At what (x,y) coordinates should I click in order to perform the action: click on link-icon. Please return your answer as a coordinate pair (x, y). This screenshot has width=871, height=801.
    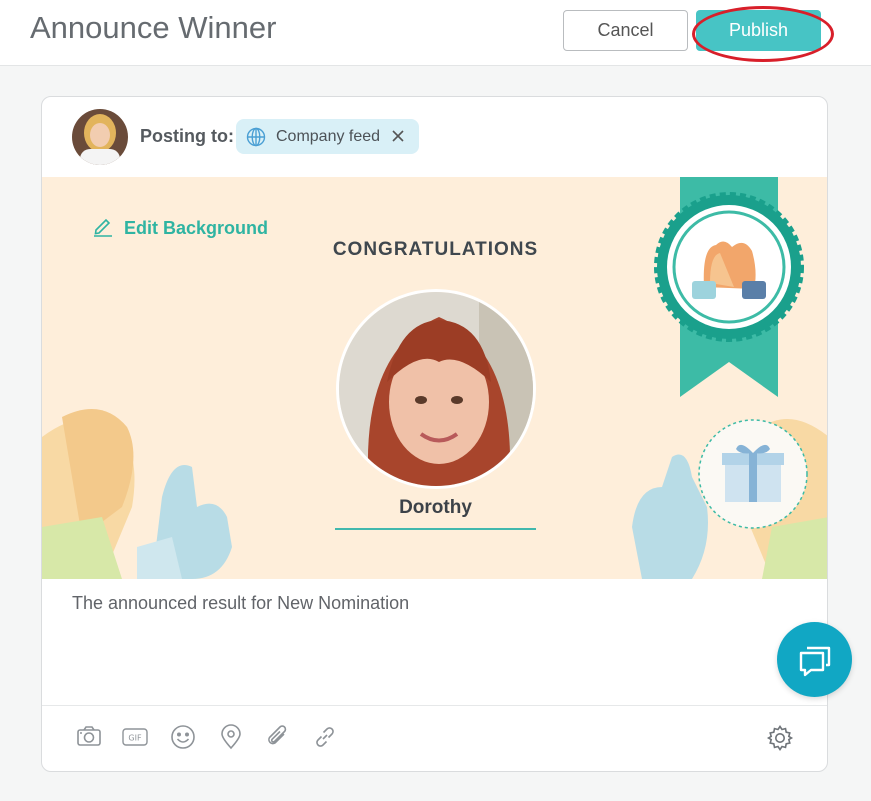
    Looking at the image, I should click on (325, 739).